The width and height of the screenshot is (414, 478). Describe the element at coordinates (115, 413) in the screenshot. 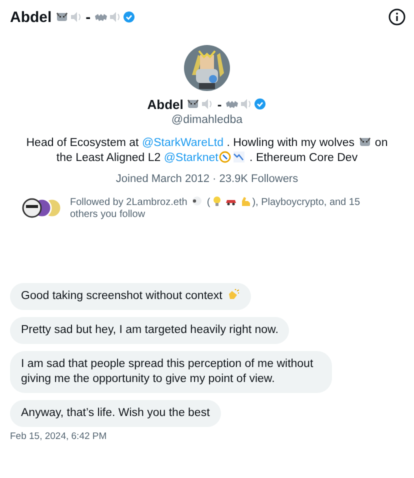

I see `message-bubble: Anyway, that’s life. Wish you the best` at that location.